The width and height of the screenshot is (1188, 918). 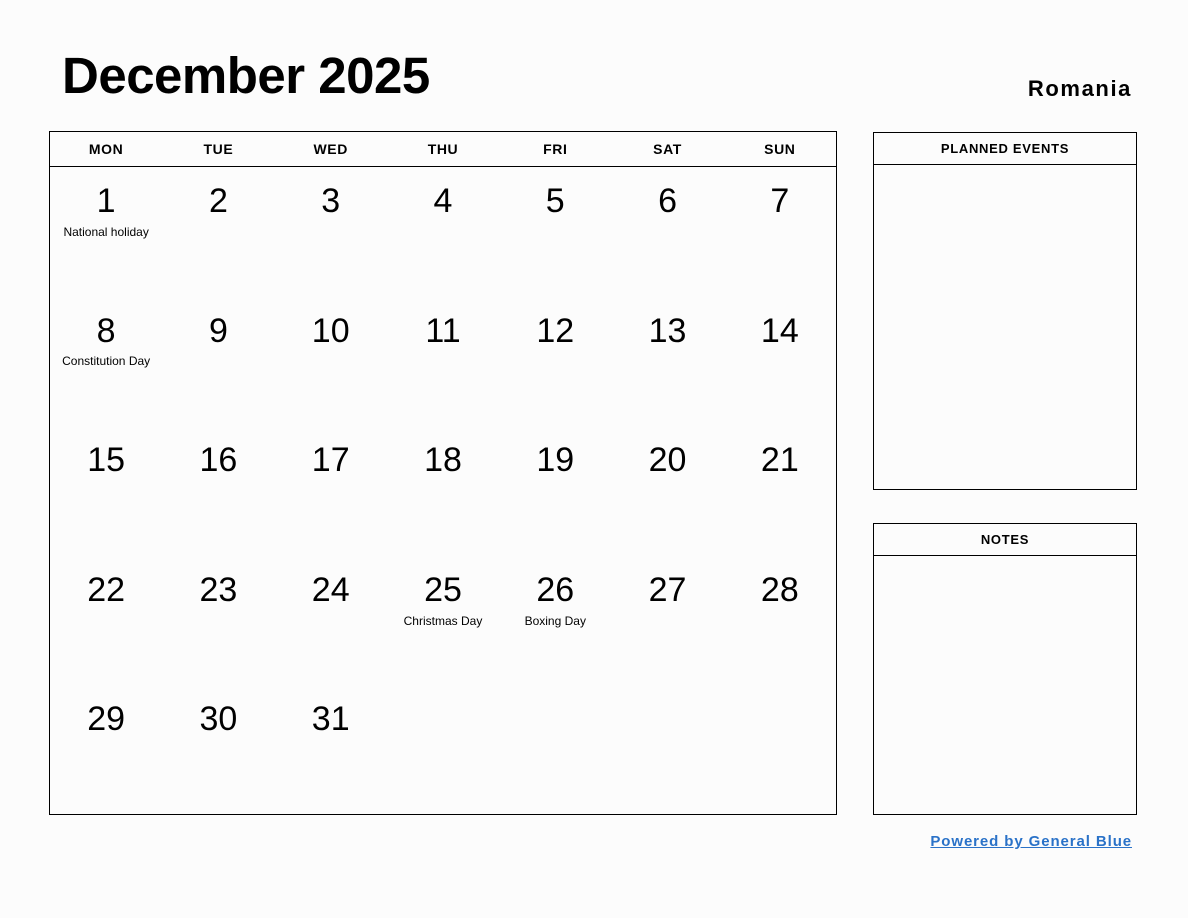 I want to click on calendar-week-row: 22 23 24 25 Christmas Day 26 Boxing Day 27 28, so click(x=443, y=621).